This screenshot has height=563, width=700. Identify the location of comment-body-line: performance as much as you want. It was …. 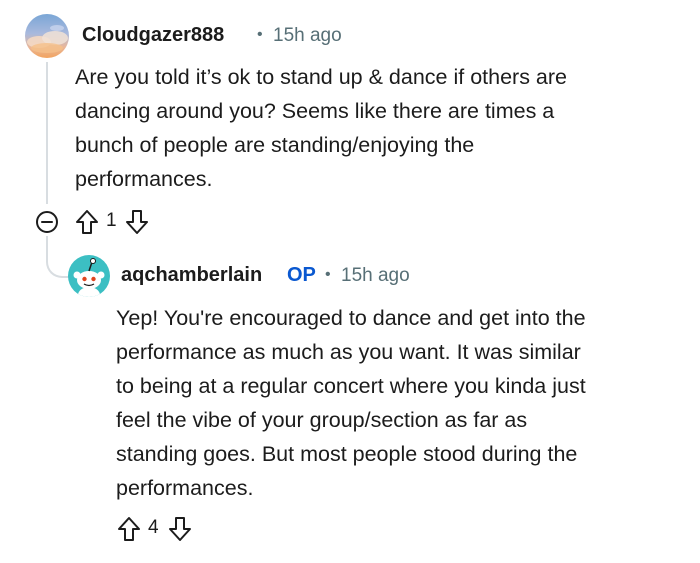
(348, 352).